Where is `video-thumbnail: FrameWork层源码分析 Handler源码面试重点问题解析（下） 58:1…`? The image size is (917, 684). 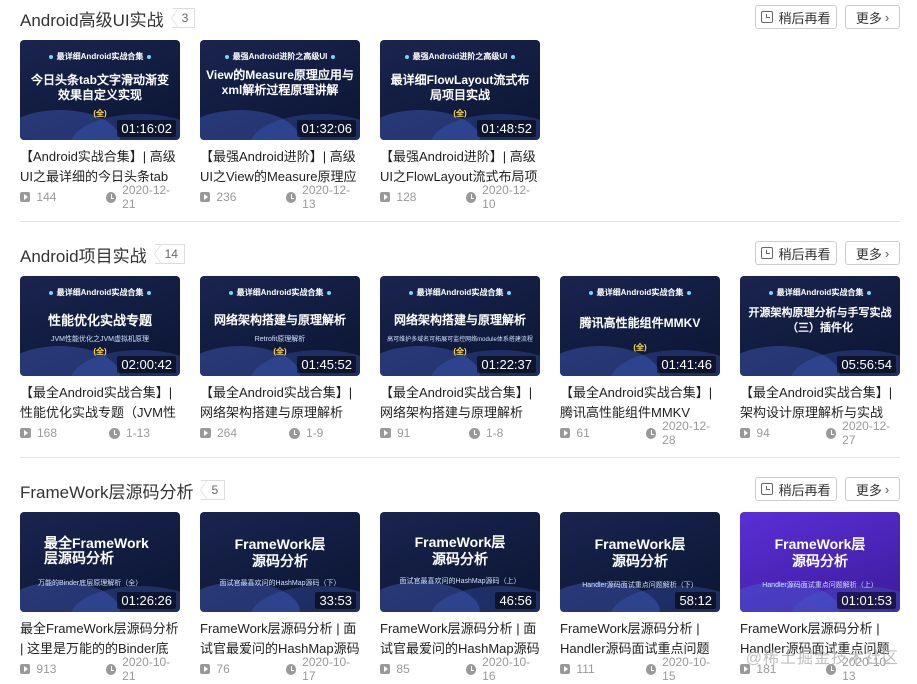
video-thumbnail: FrameWork层源码分析 Handler源码面试重点问题解析（下） 58:1… is located at coordinates (640, 562).